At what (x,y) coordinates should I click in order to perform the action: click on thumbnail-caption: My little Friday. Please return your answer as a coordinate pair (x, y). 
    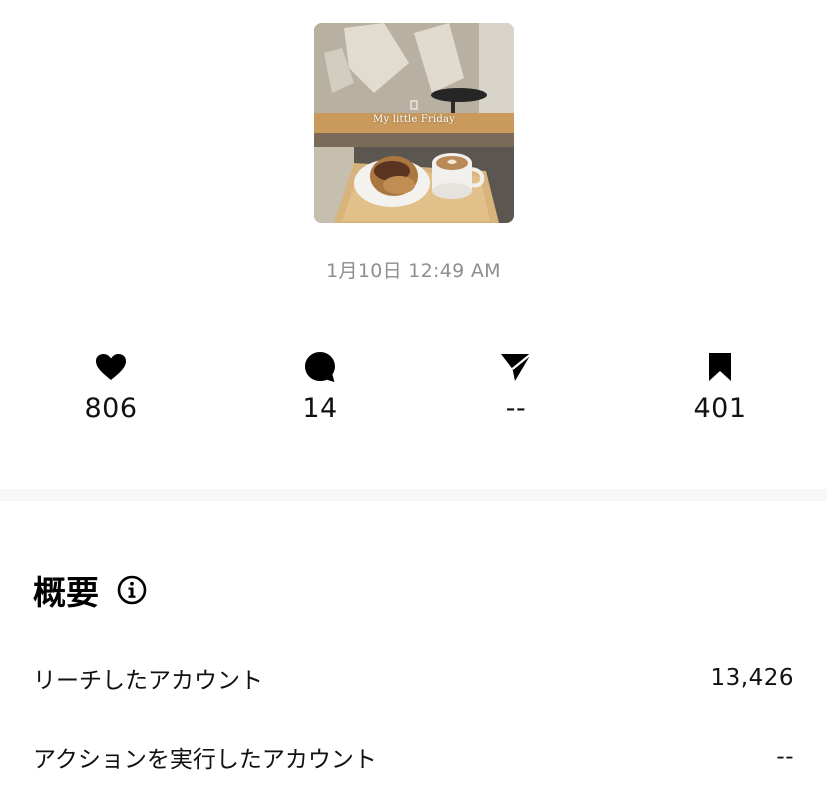
    Looking at the image, I should click on (414, 119).